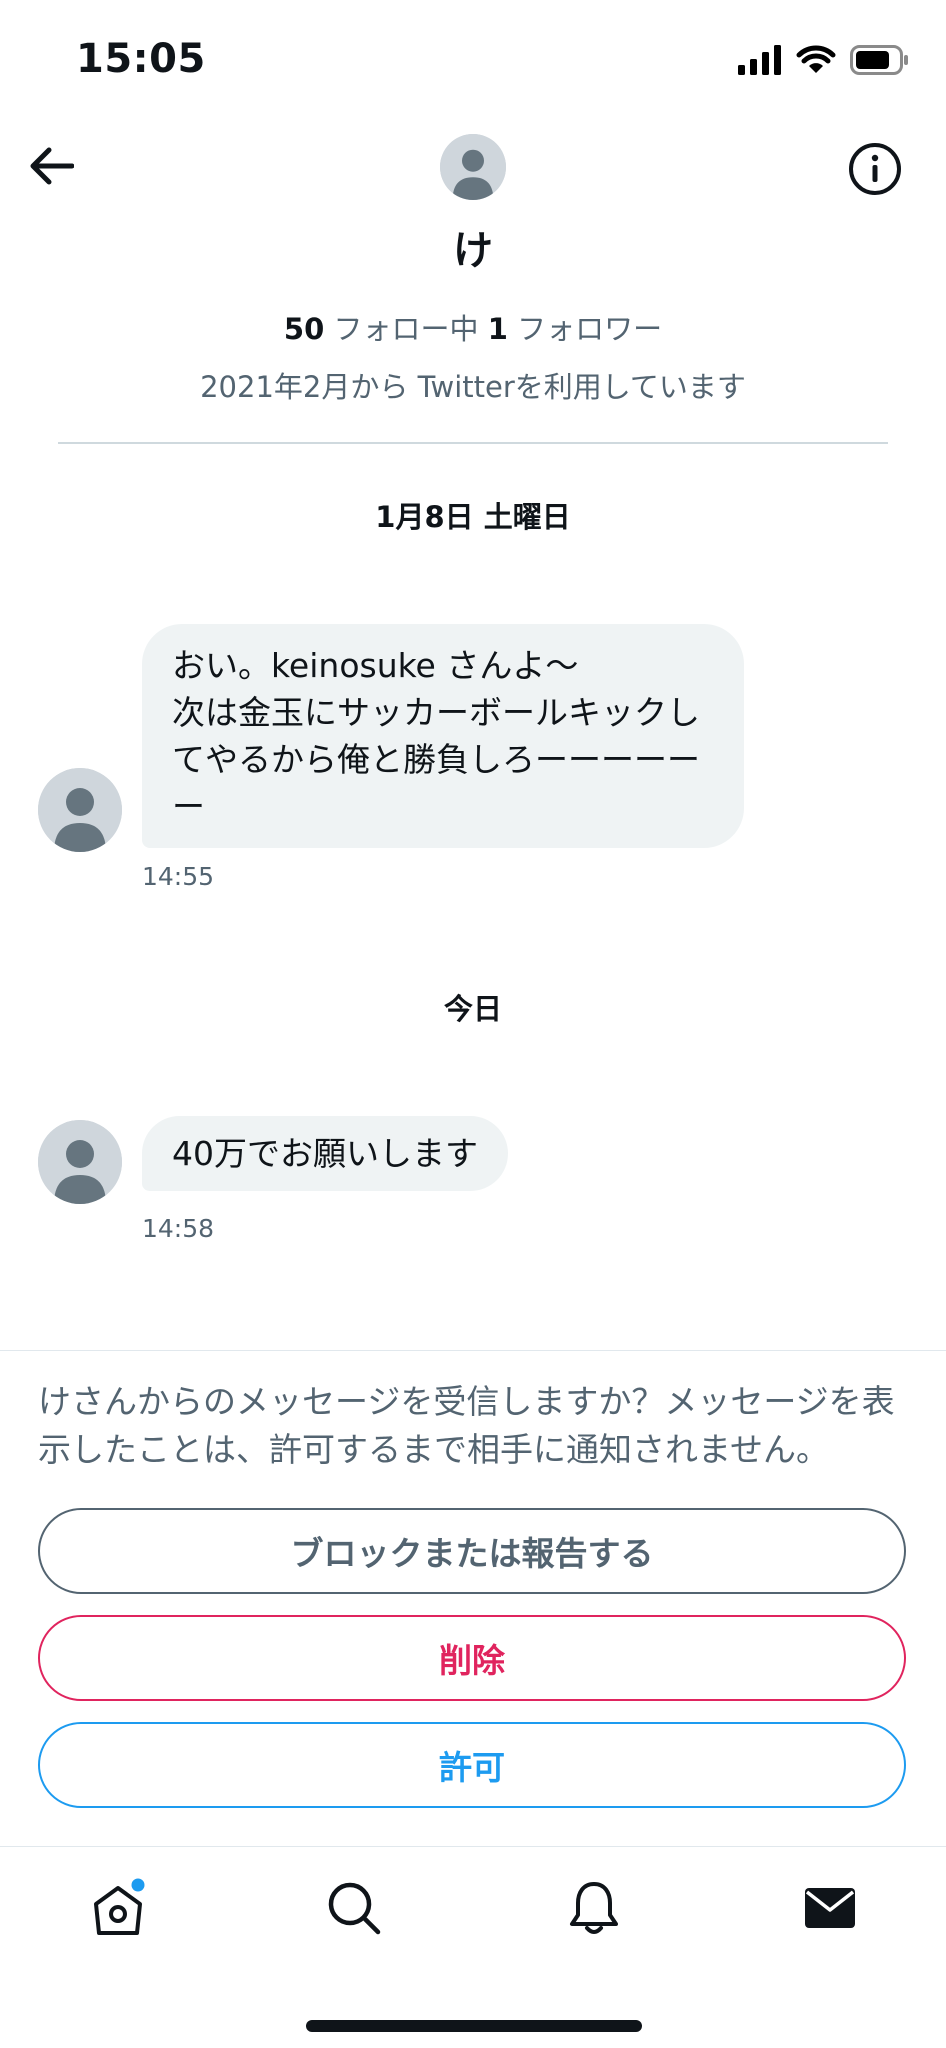 Image resolution: width=946 pixels, height=2048 pixels. What do you see at coordinates (473, 1846) in the screenshot?
I see `tab-bar-divider` at bounding box center [473, 1846].